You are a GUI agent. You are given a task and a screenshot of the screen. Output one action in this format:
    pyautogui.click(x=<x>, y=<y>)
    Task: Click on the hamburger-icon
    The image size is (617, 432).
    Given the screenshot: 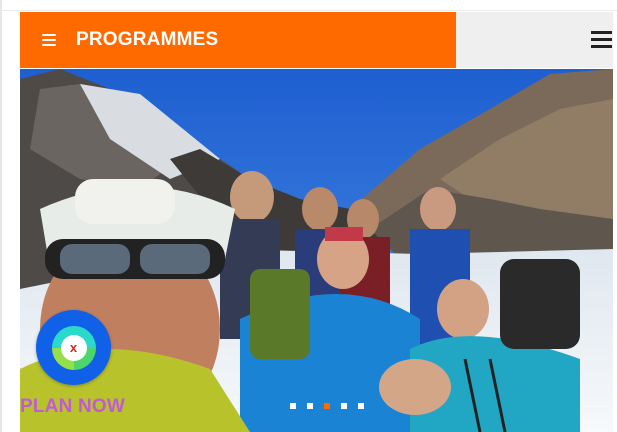 What is the action you would take?
    pyautogui.click(x=601, y=39)
    